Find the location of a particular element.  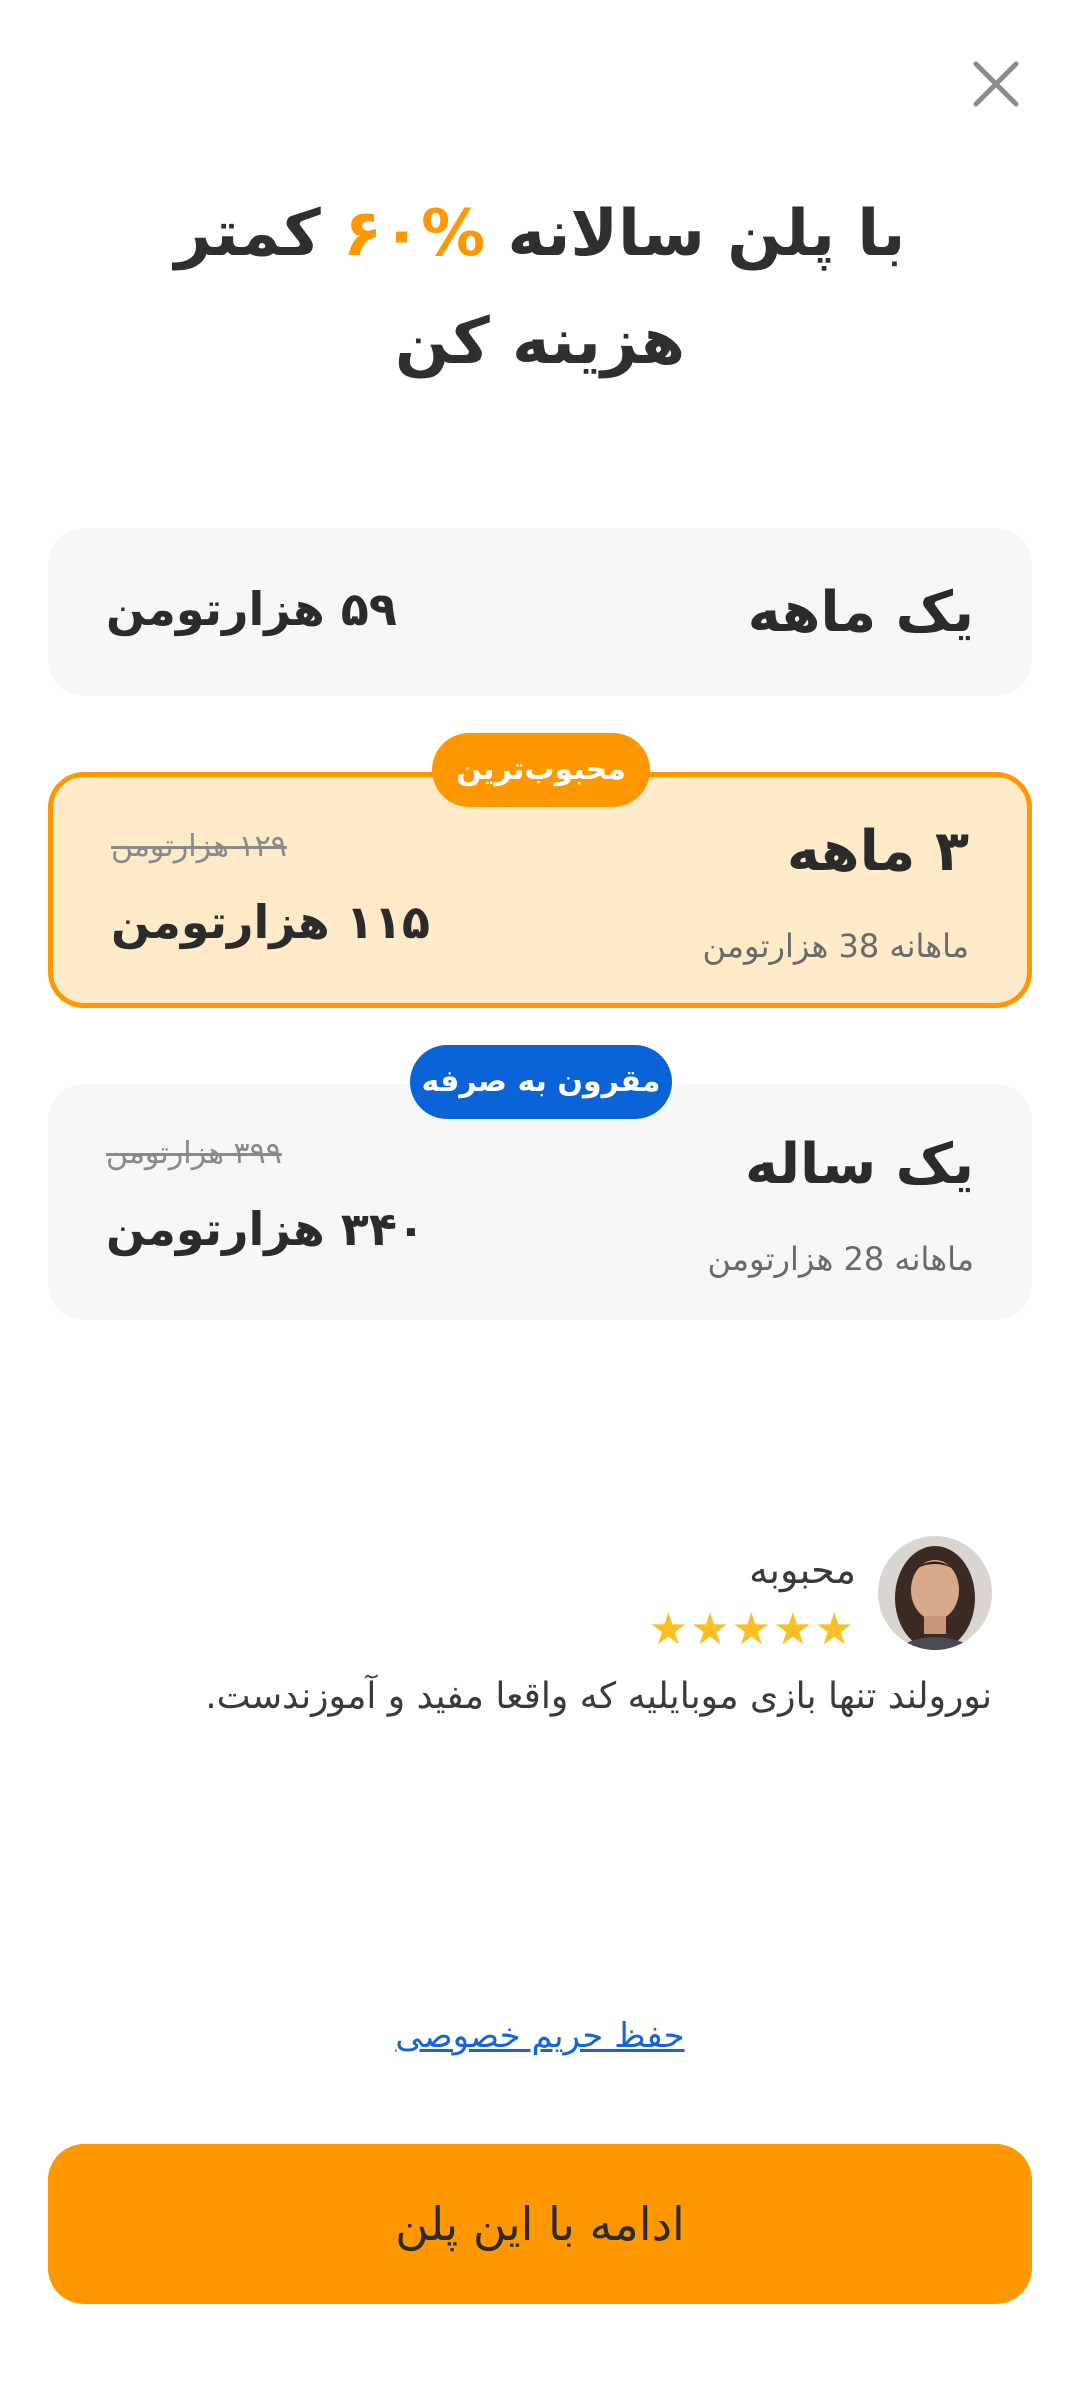

avatar is located at coordinates (935, 1593).